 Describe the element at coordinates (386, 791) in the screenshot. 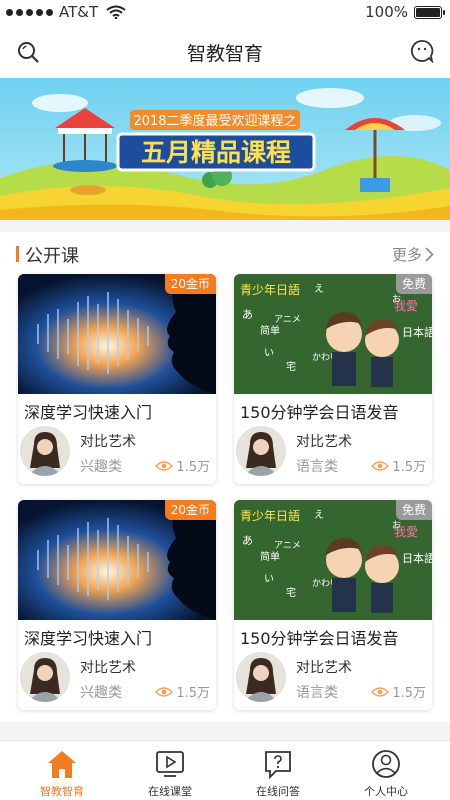

I see `tab-label: 个人中心` at that location.